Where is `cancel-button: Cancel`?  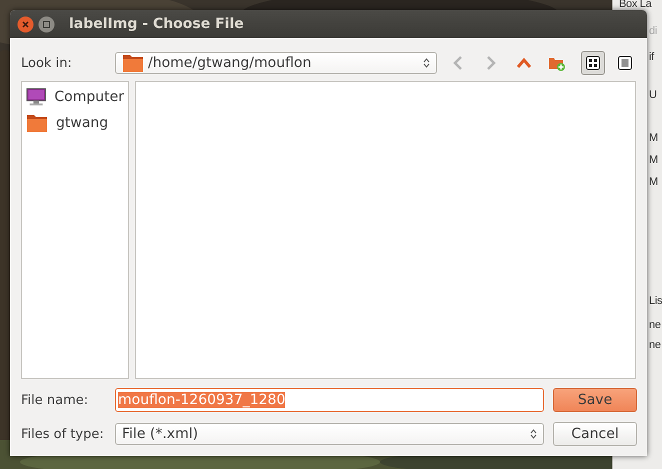 cancel-button: Cancel is located at coordinates (595, 434).